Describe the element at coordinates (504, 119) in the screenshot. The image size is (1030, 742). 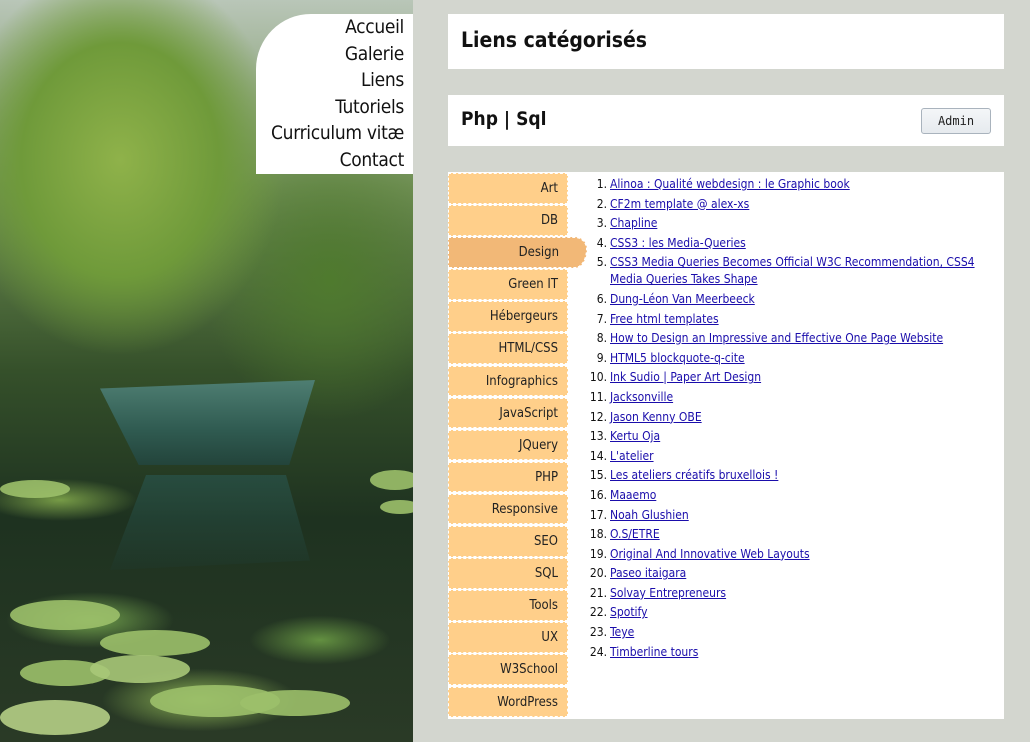
I see `section-title: Php | Sql` at that location.